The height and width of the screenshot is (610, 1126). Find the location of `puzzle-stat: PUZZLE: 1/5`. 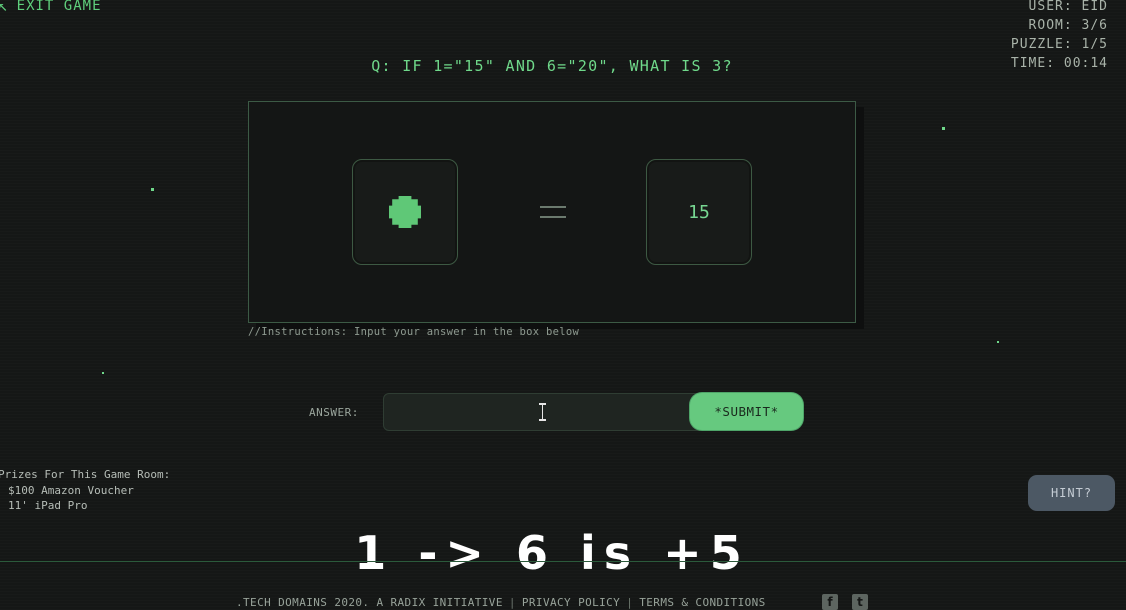

puzzle-stat: PUZZLE: 1/5 is located at coordinates (1059, 44).